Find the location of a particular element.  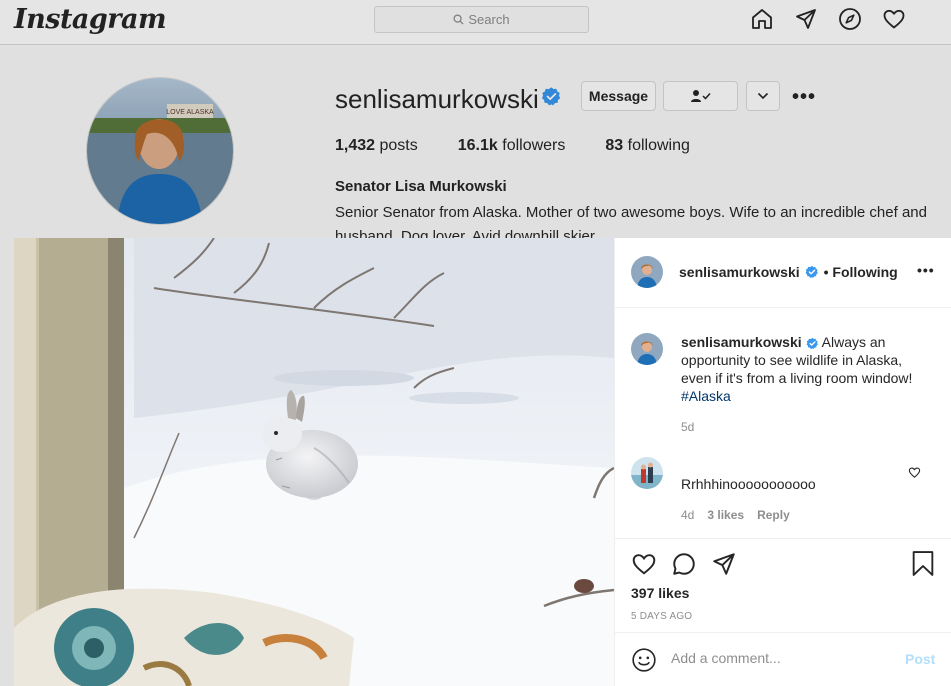

comment-like-heart-icon is located at coordinates (914, 472).